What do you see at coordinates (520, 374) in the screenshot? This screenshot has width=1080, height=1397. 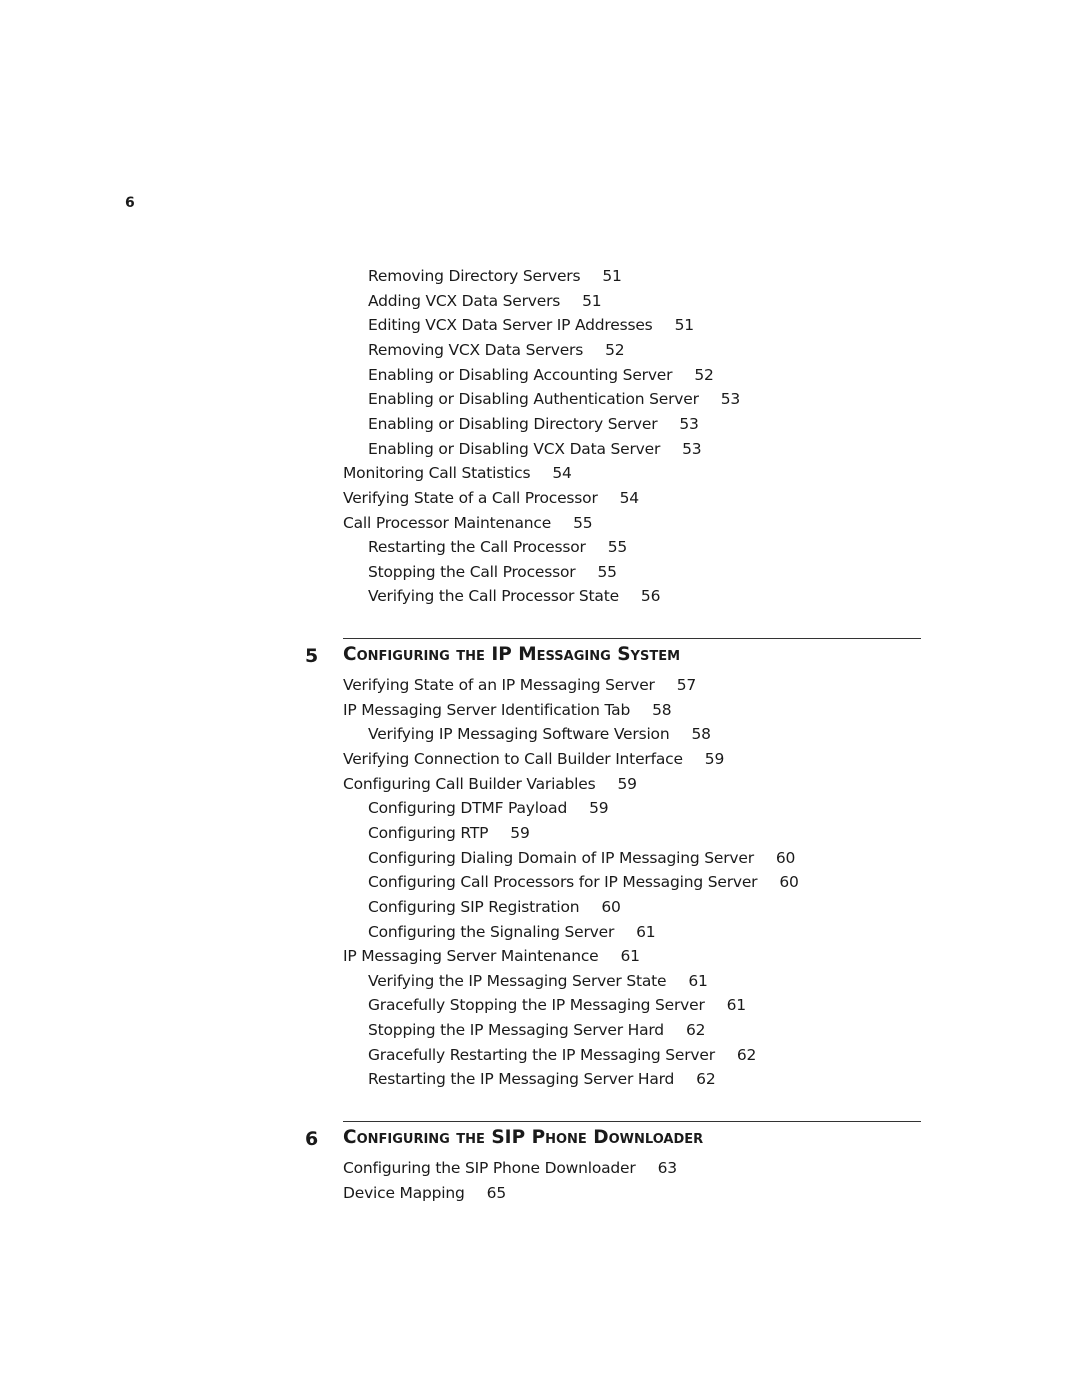 I see `toc-entry-title: Enabling or Disabling Accounting Server` at bounding box center [520, 374].